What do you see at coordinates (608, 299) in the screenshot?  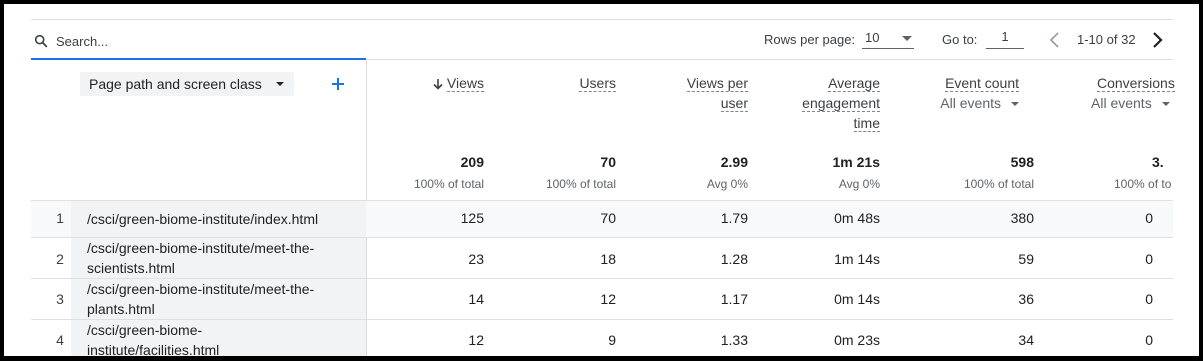 I see `cell-users: 12` at bounding box center [608, 299].